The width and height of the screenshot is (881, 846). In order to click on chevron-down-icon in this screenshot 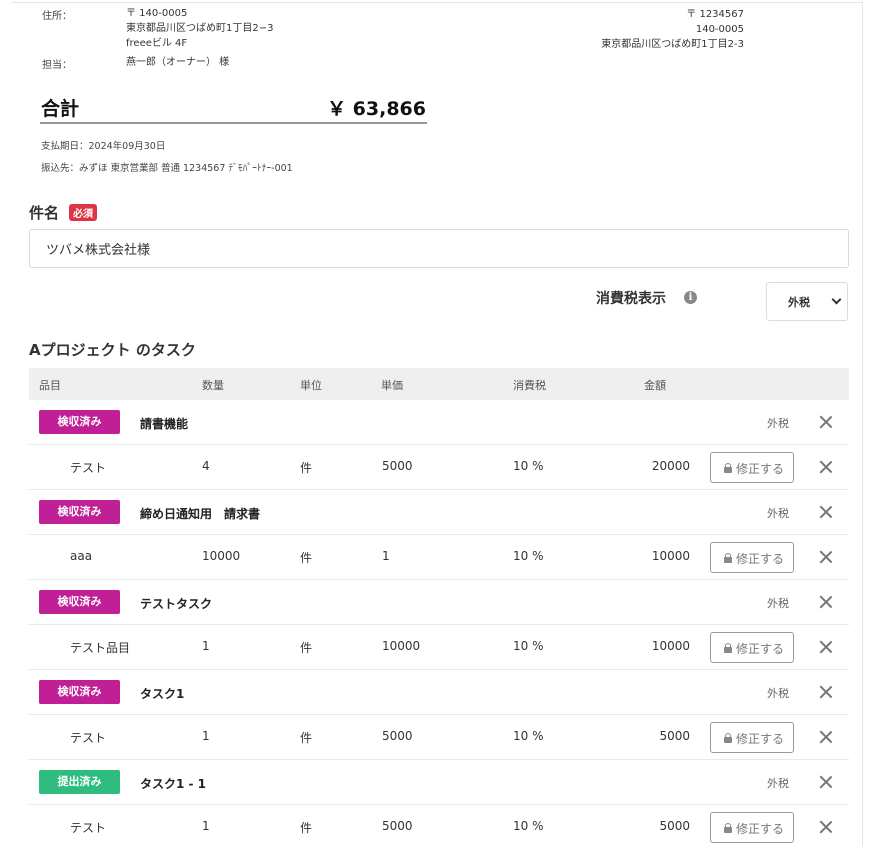, I will do `click(836, 299)`.